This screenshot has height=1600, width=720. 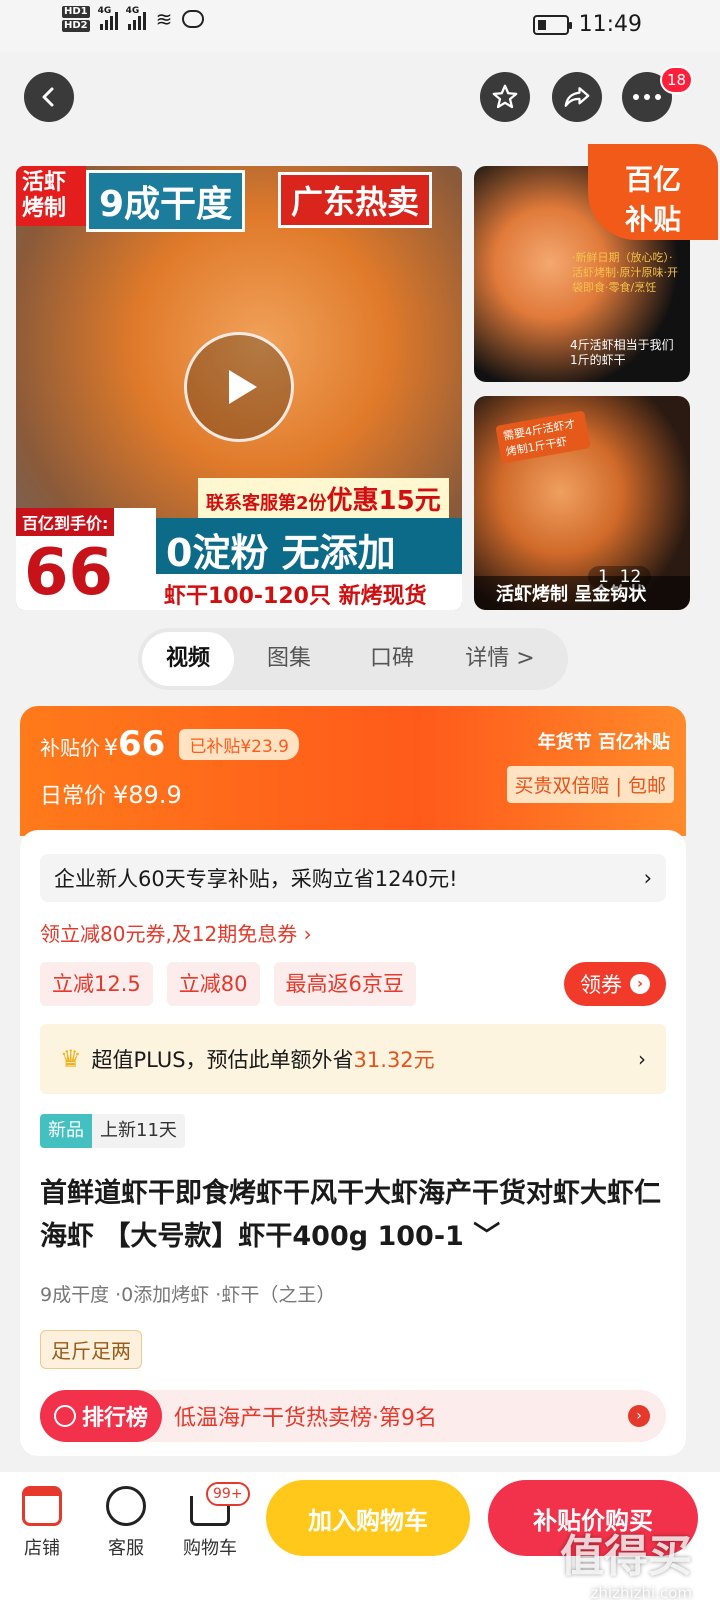 I want to click on subsidy-badge: 百亿 补贴, so click(x=653, y=192).